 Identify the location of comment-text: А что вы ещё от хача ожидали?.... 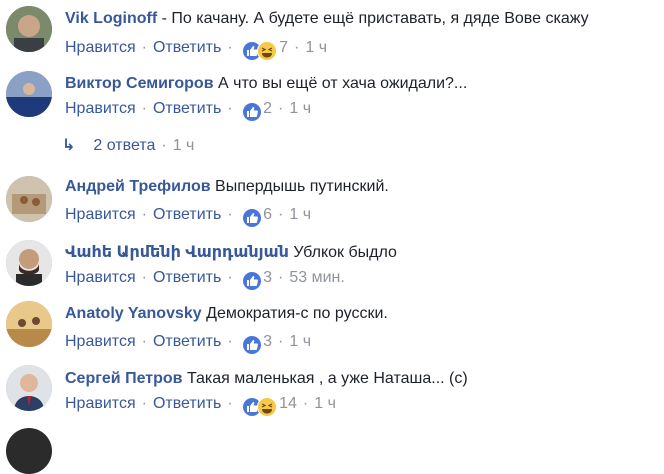
(343, 83).